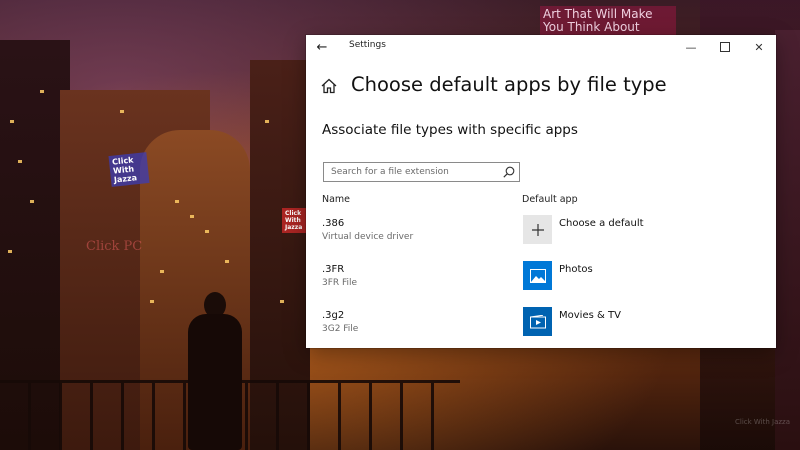 The image size is (800, 450). What do you see at coordinates (230, 415) in the screenshot?
I see `railing` at bounding box center [230, 415].